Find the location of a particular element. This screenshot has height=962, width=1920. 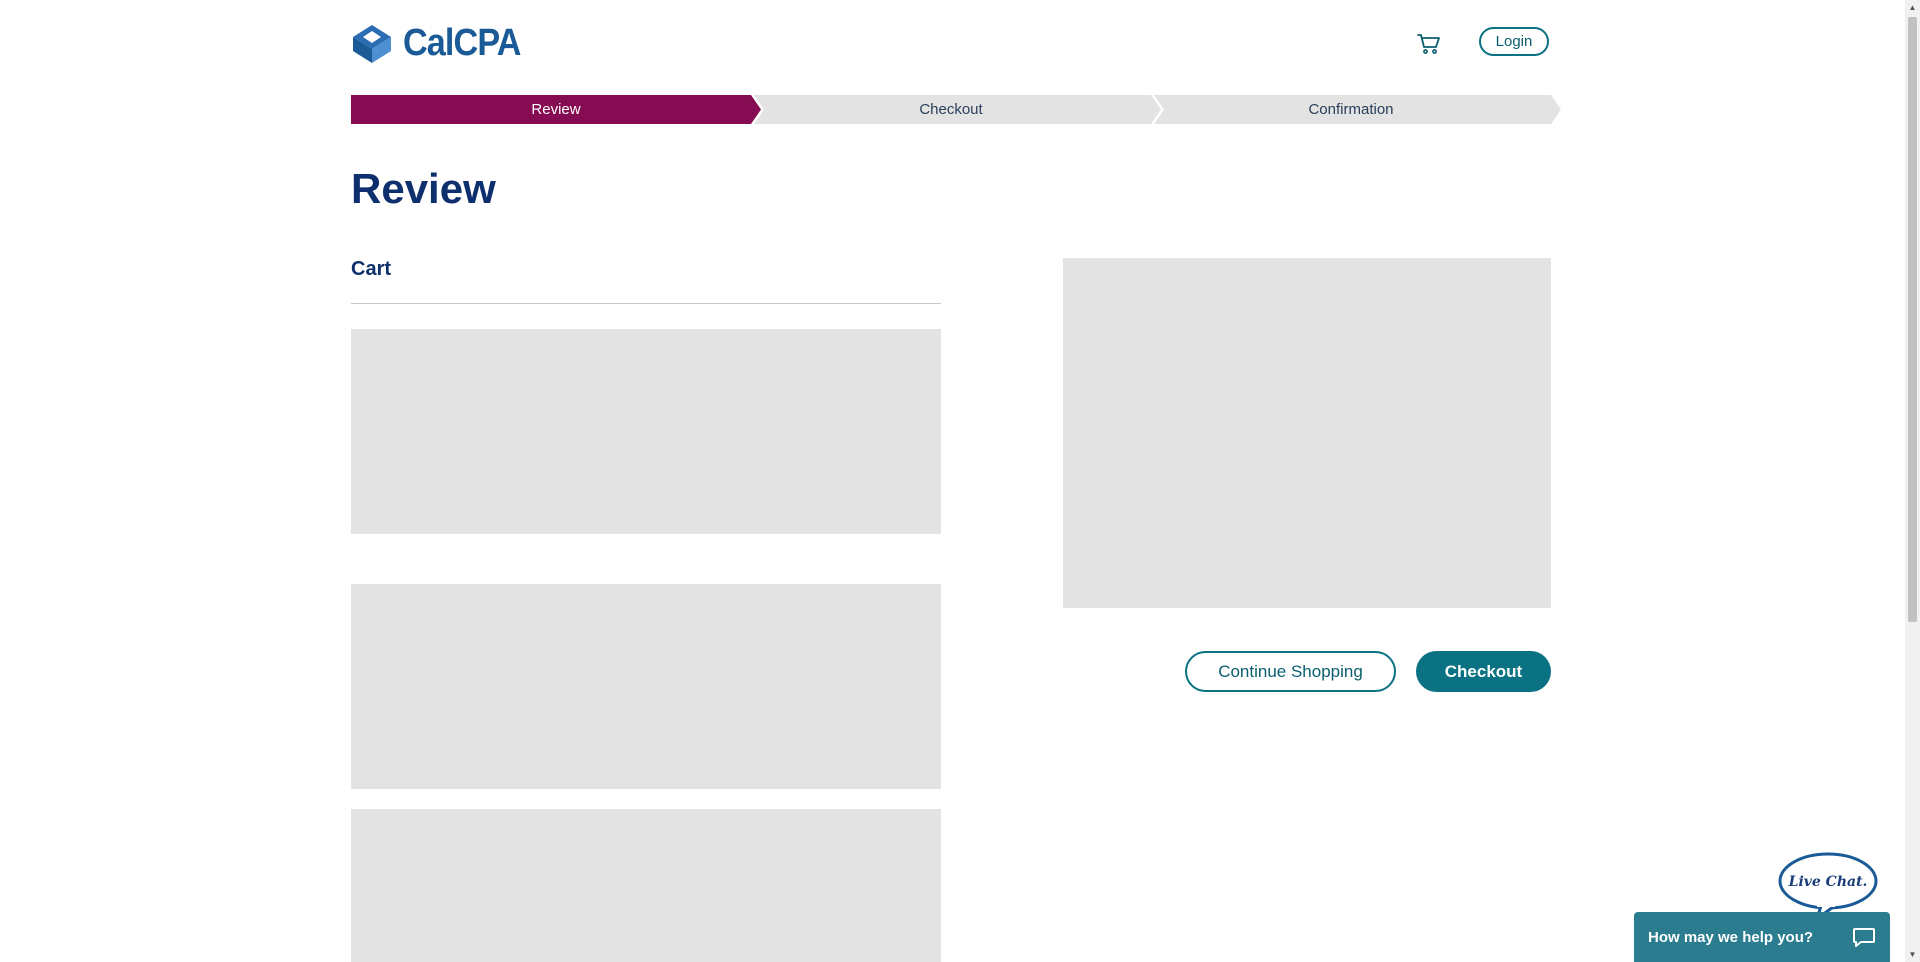

chat-widget-bar: How may we help you? is located at coordinates (1762, 937).